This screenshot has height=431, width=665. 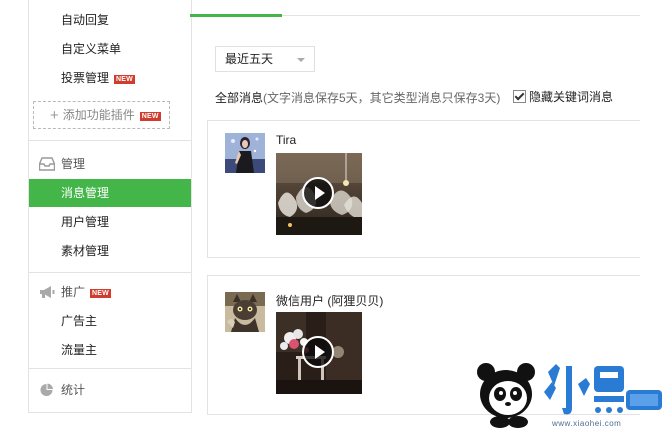 I want to click on sidebar-item-vote-manage: 投票管理 NEW, so click(x=110, y=78).